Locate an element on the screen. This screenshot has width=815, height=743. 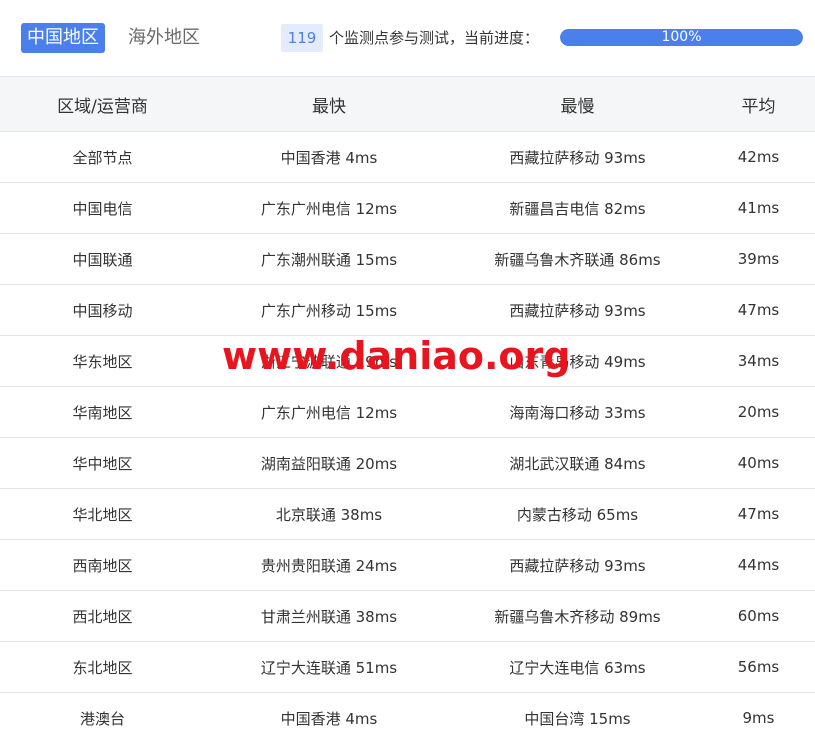
cell-slowest: 中国台湾 15ms is located at coordinates (577, 718).